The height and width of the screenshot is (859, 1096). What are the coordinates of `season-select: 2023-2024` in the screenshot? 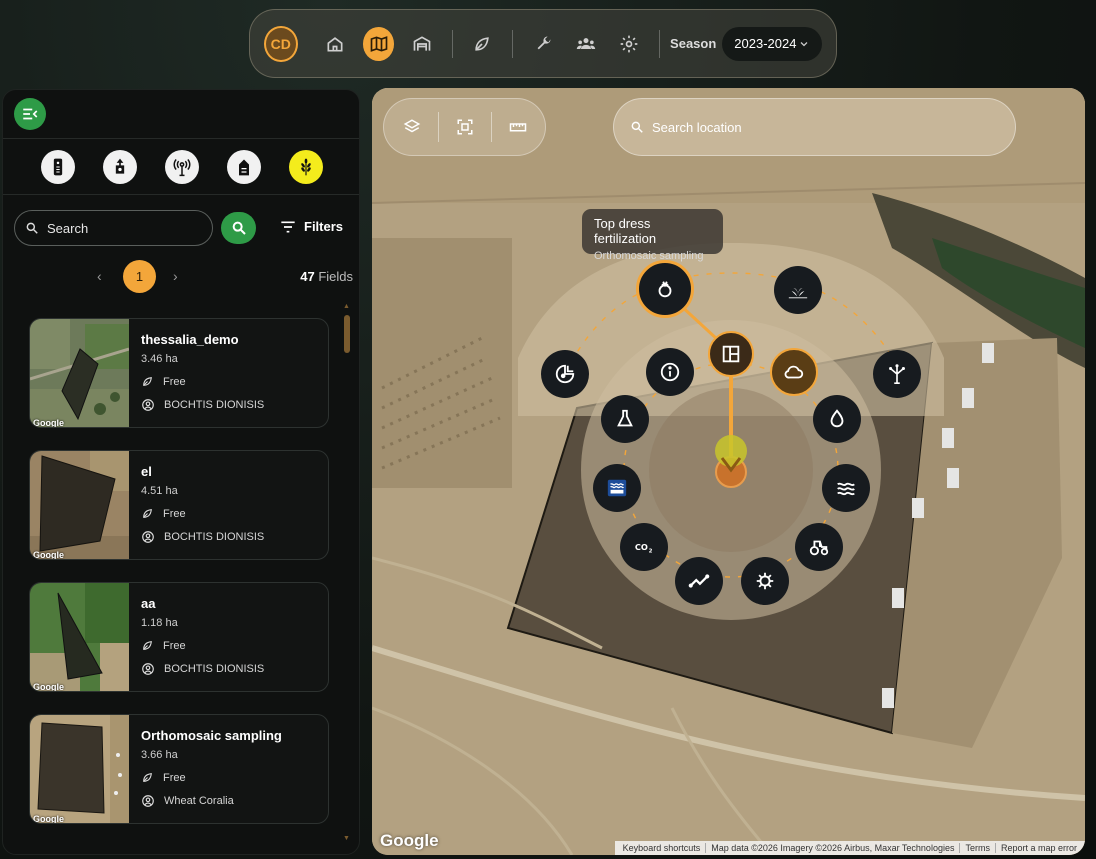 It's located at (772, 43).